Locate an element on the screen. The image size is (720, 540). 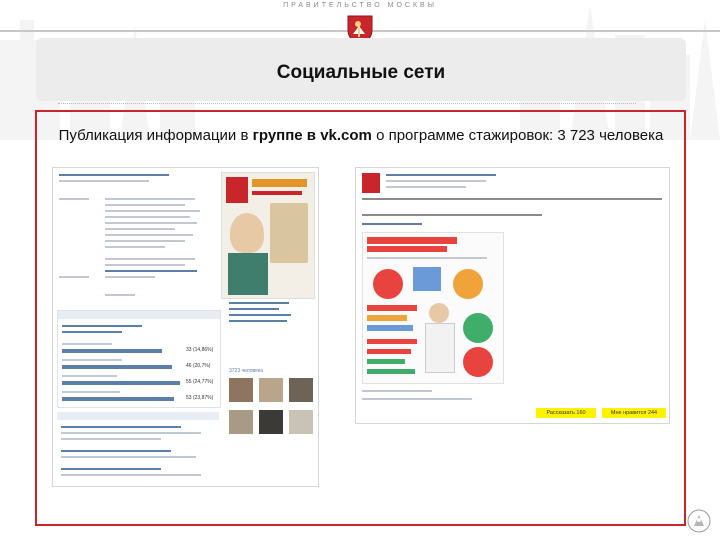
moscow-emblem-icon is located at coordinates (699, 521).